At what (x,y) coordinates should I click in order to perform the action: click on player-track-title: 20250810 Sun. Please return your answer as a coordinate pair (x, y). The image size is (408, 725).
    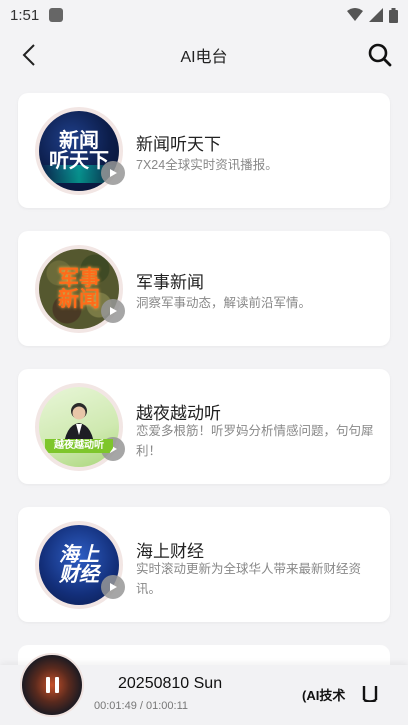
    Looking at the image, I should click on (170, 683).